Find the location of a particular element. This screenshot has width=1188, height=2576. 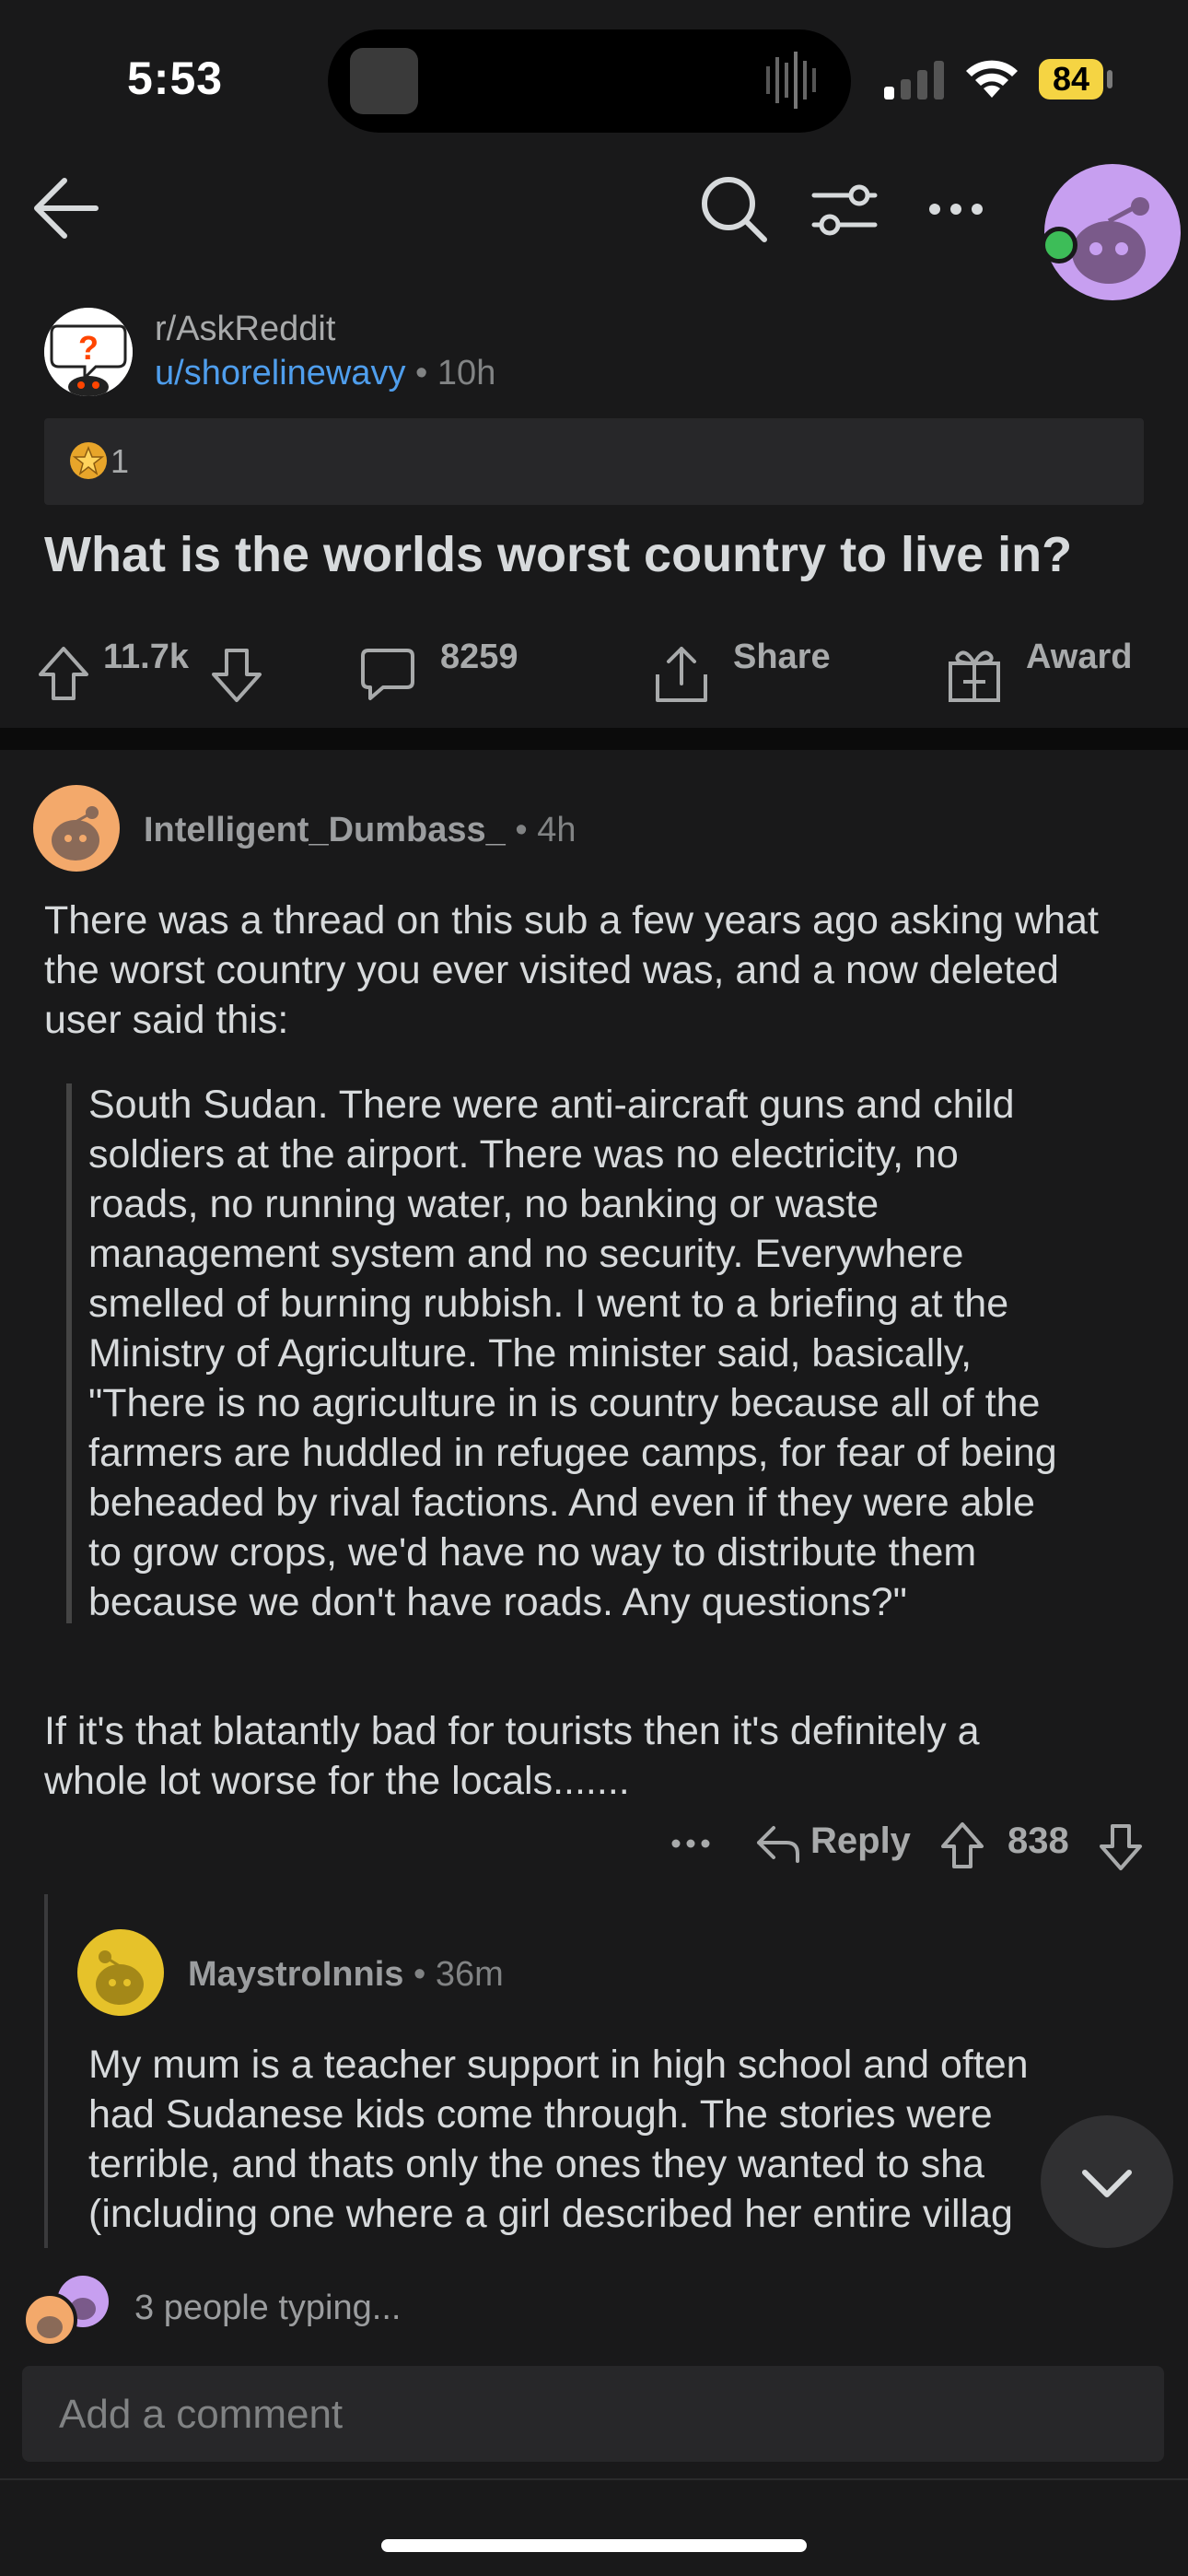

comment-age: 4h is located at coordinates (557, 830).